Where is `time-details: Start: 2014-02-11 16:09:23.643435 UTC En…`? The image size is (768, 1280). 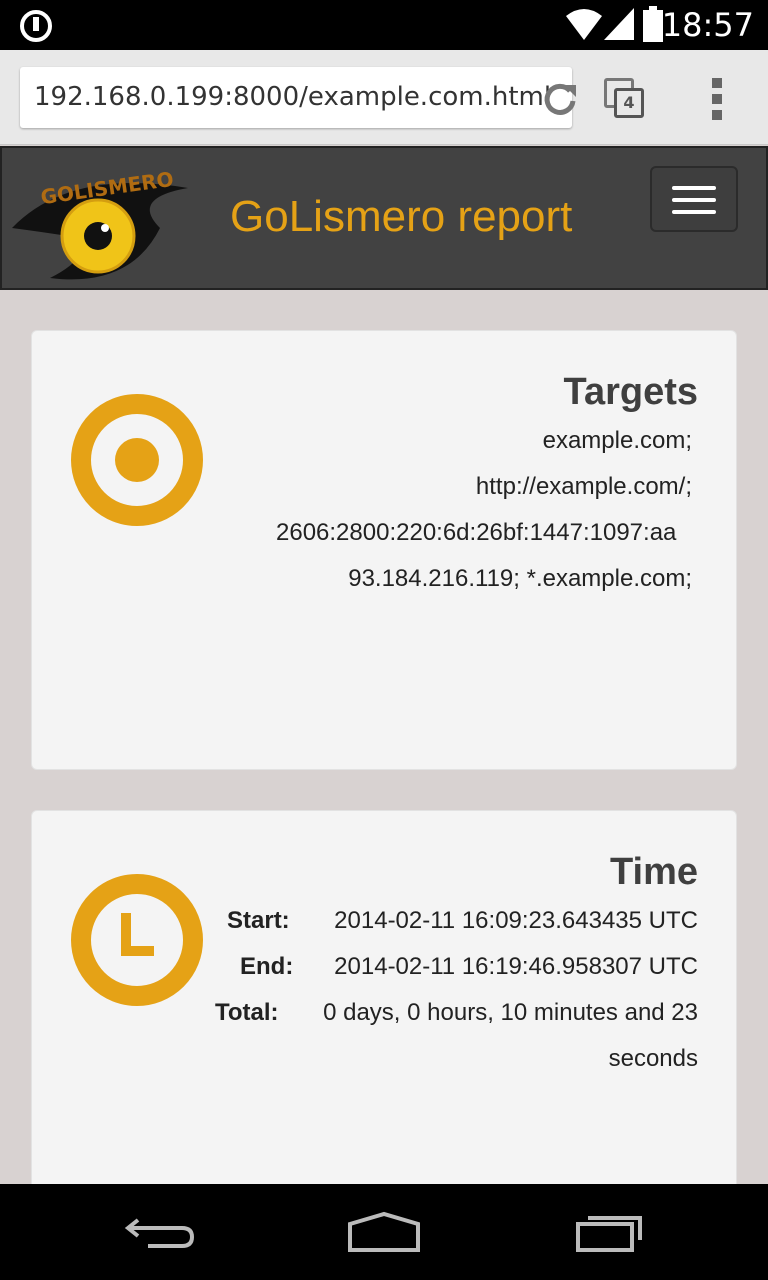 time-details: Start: 2014-02-11 16:09:23.643435 UTC En… is located at coordinates (448, 995).